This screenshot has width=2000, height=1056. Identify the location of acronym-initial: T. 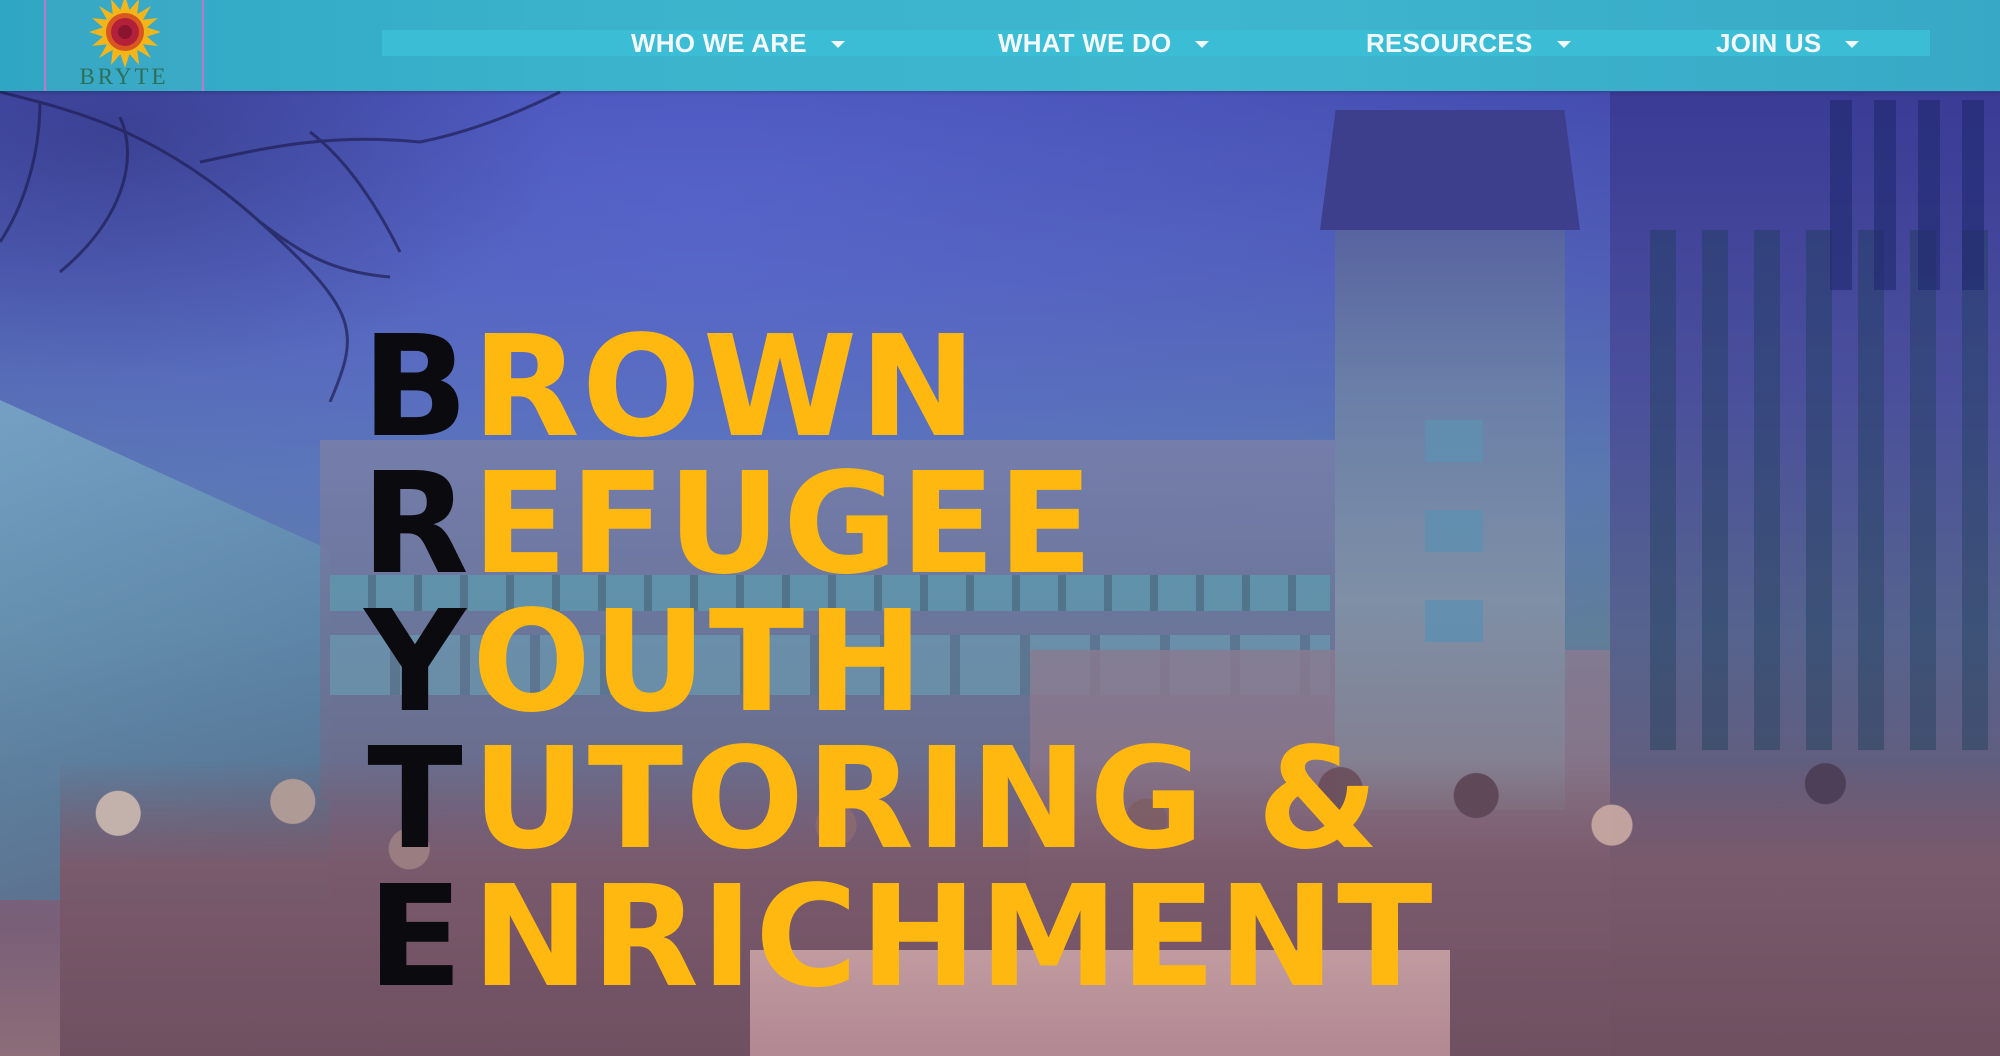
(415, 799).